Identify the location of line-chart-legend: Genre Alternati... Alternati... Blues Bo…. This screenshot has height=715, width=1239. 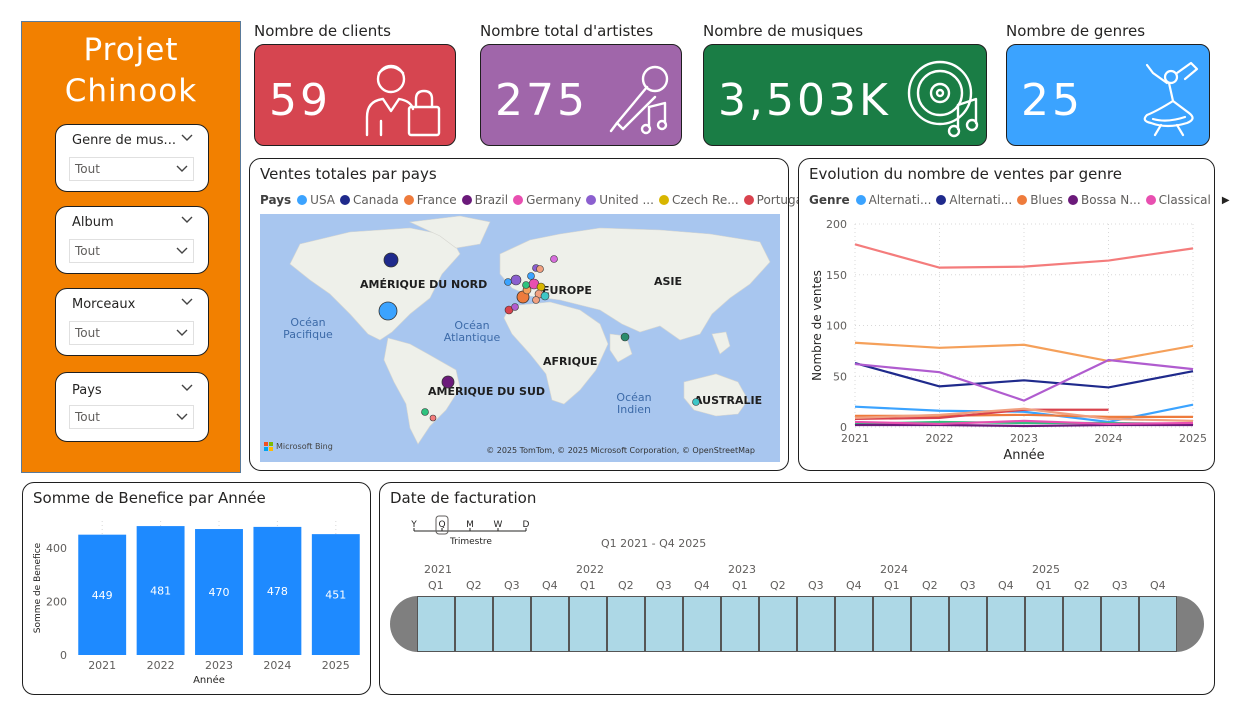
(1019, 200).